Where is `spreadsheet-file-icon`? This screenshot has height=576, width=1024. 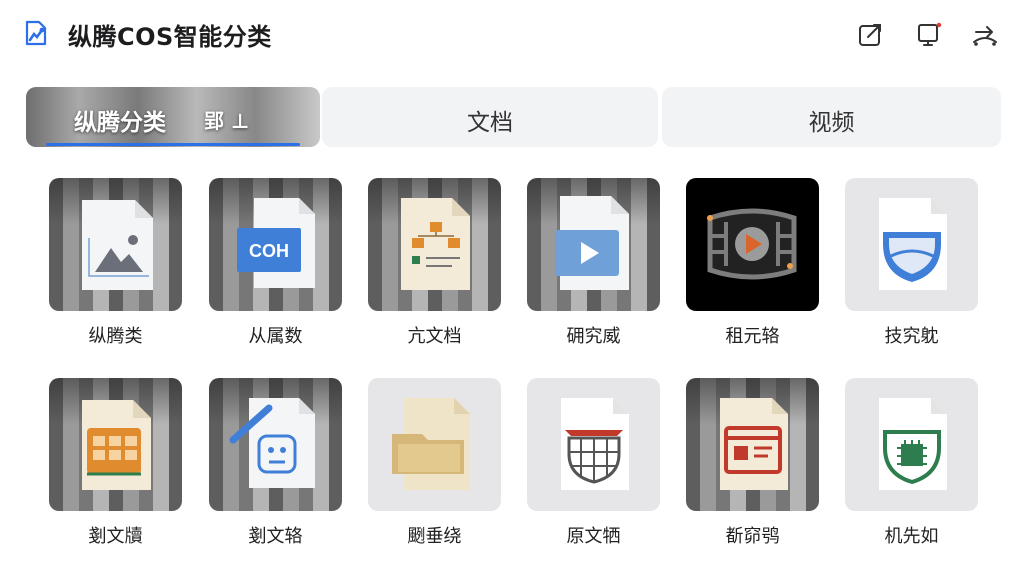 spreadsheet-file-icon is located at coordinates (116, 445).